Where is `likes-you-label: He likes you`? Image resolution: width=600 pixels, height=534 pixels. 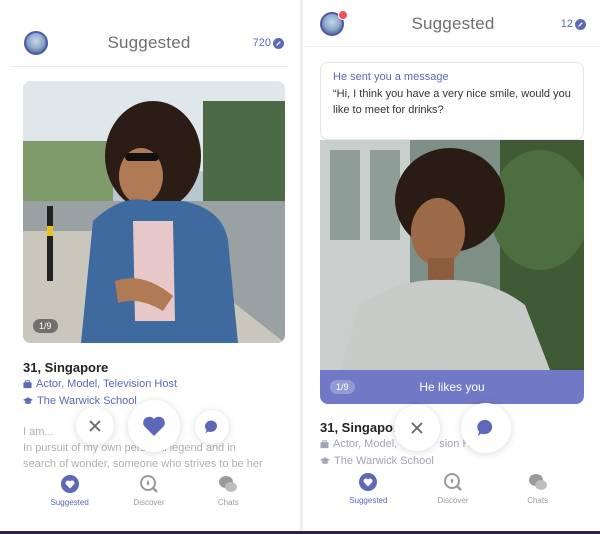 likes-you-label: He likes you is located at coordinates (452, 387).